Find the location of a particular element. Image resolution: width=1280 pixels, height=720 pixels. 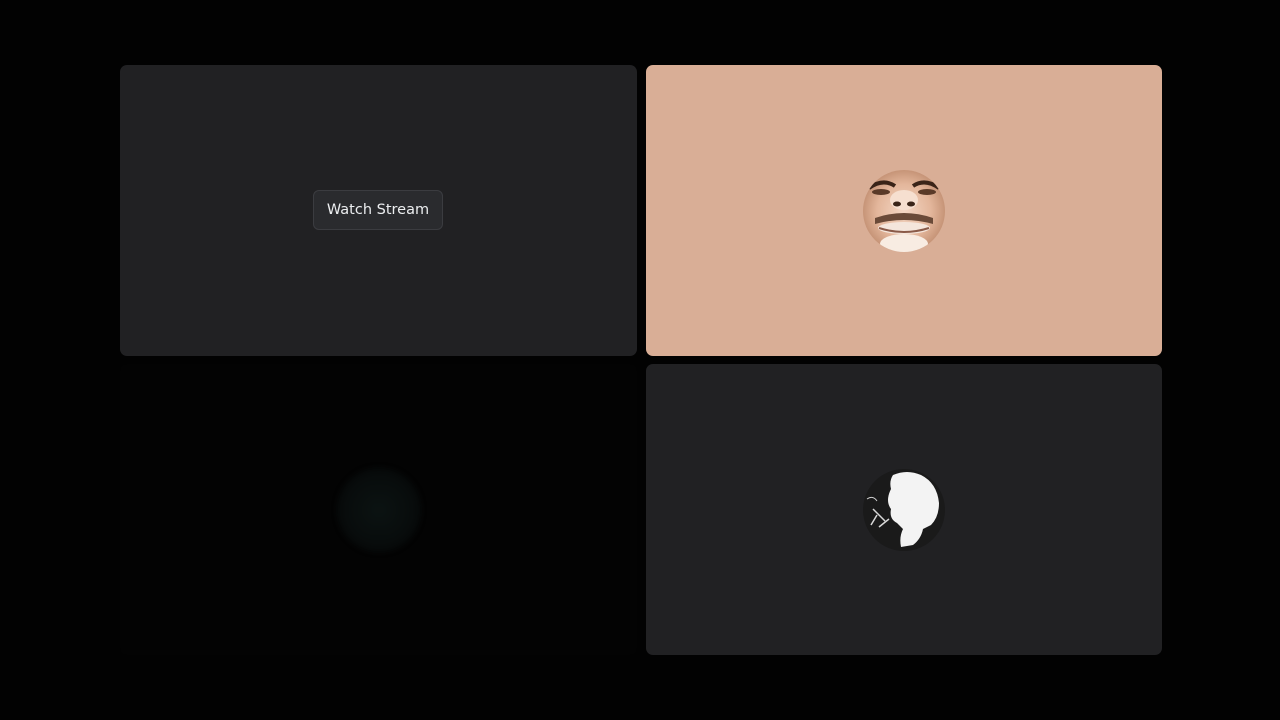

watch-stream-button: Watch Stream is located at coordinates (378, 210).